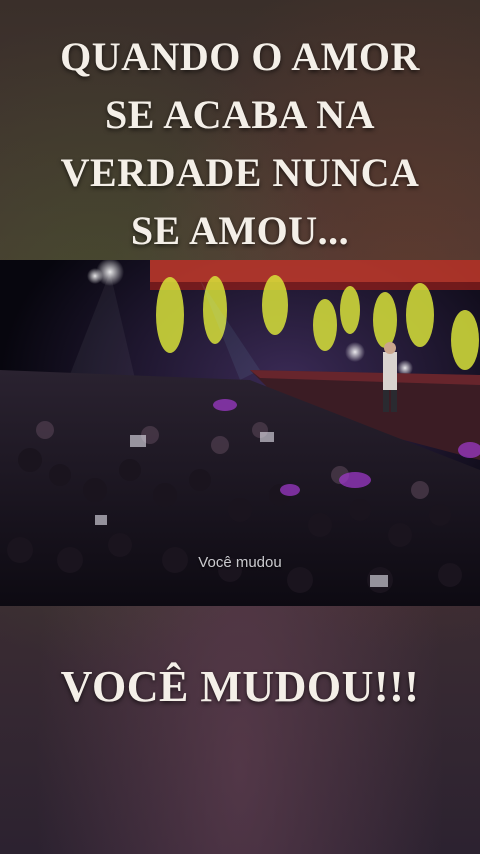 Image resolution: width=480 pixels, height=854 pixels. Describe the element at coordinates (240, 686) in the screenshot. I see `bottom-caption: VOCÊ MUDOU!!!` at that location.